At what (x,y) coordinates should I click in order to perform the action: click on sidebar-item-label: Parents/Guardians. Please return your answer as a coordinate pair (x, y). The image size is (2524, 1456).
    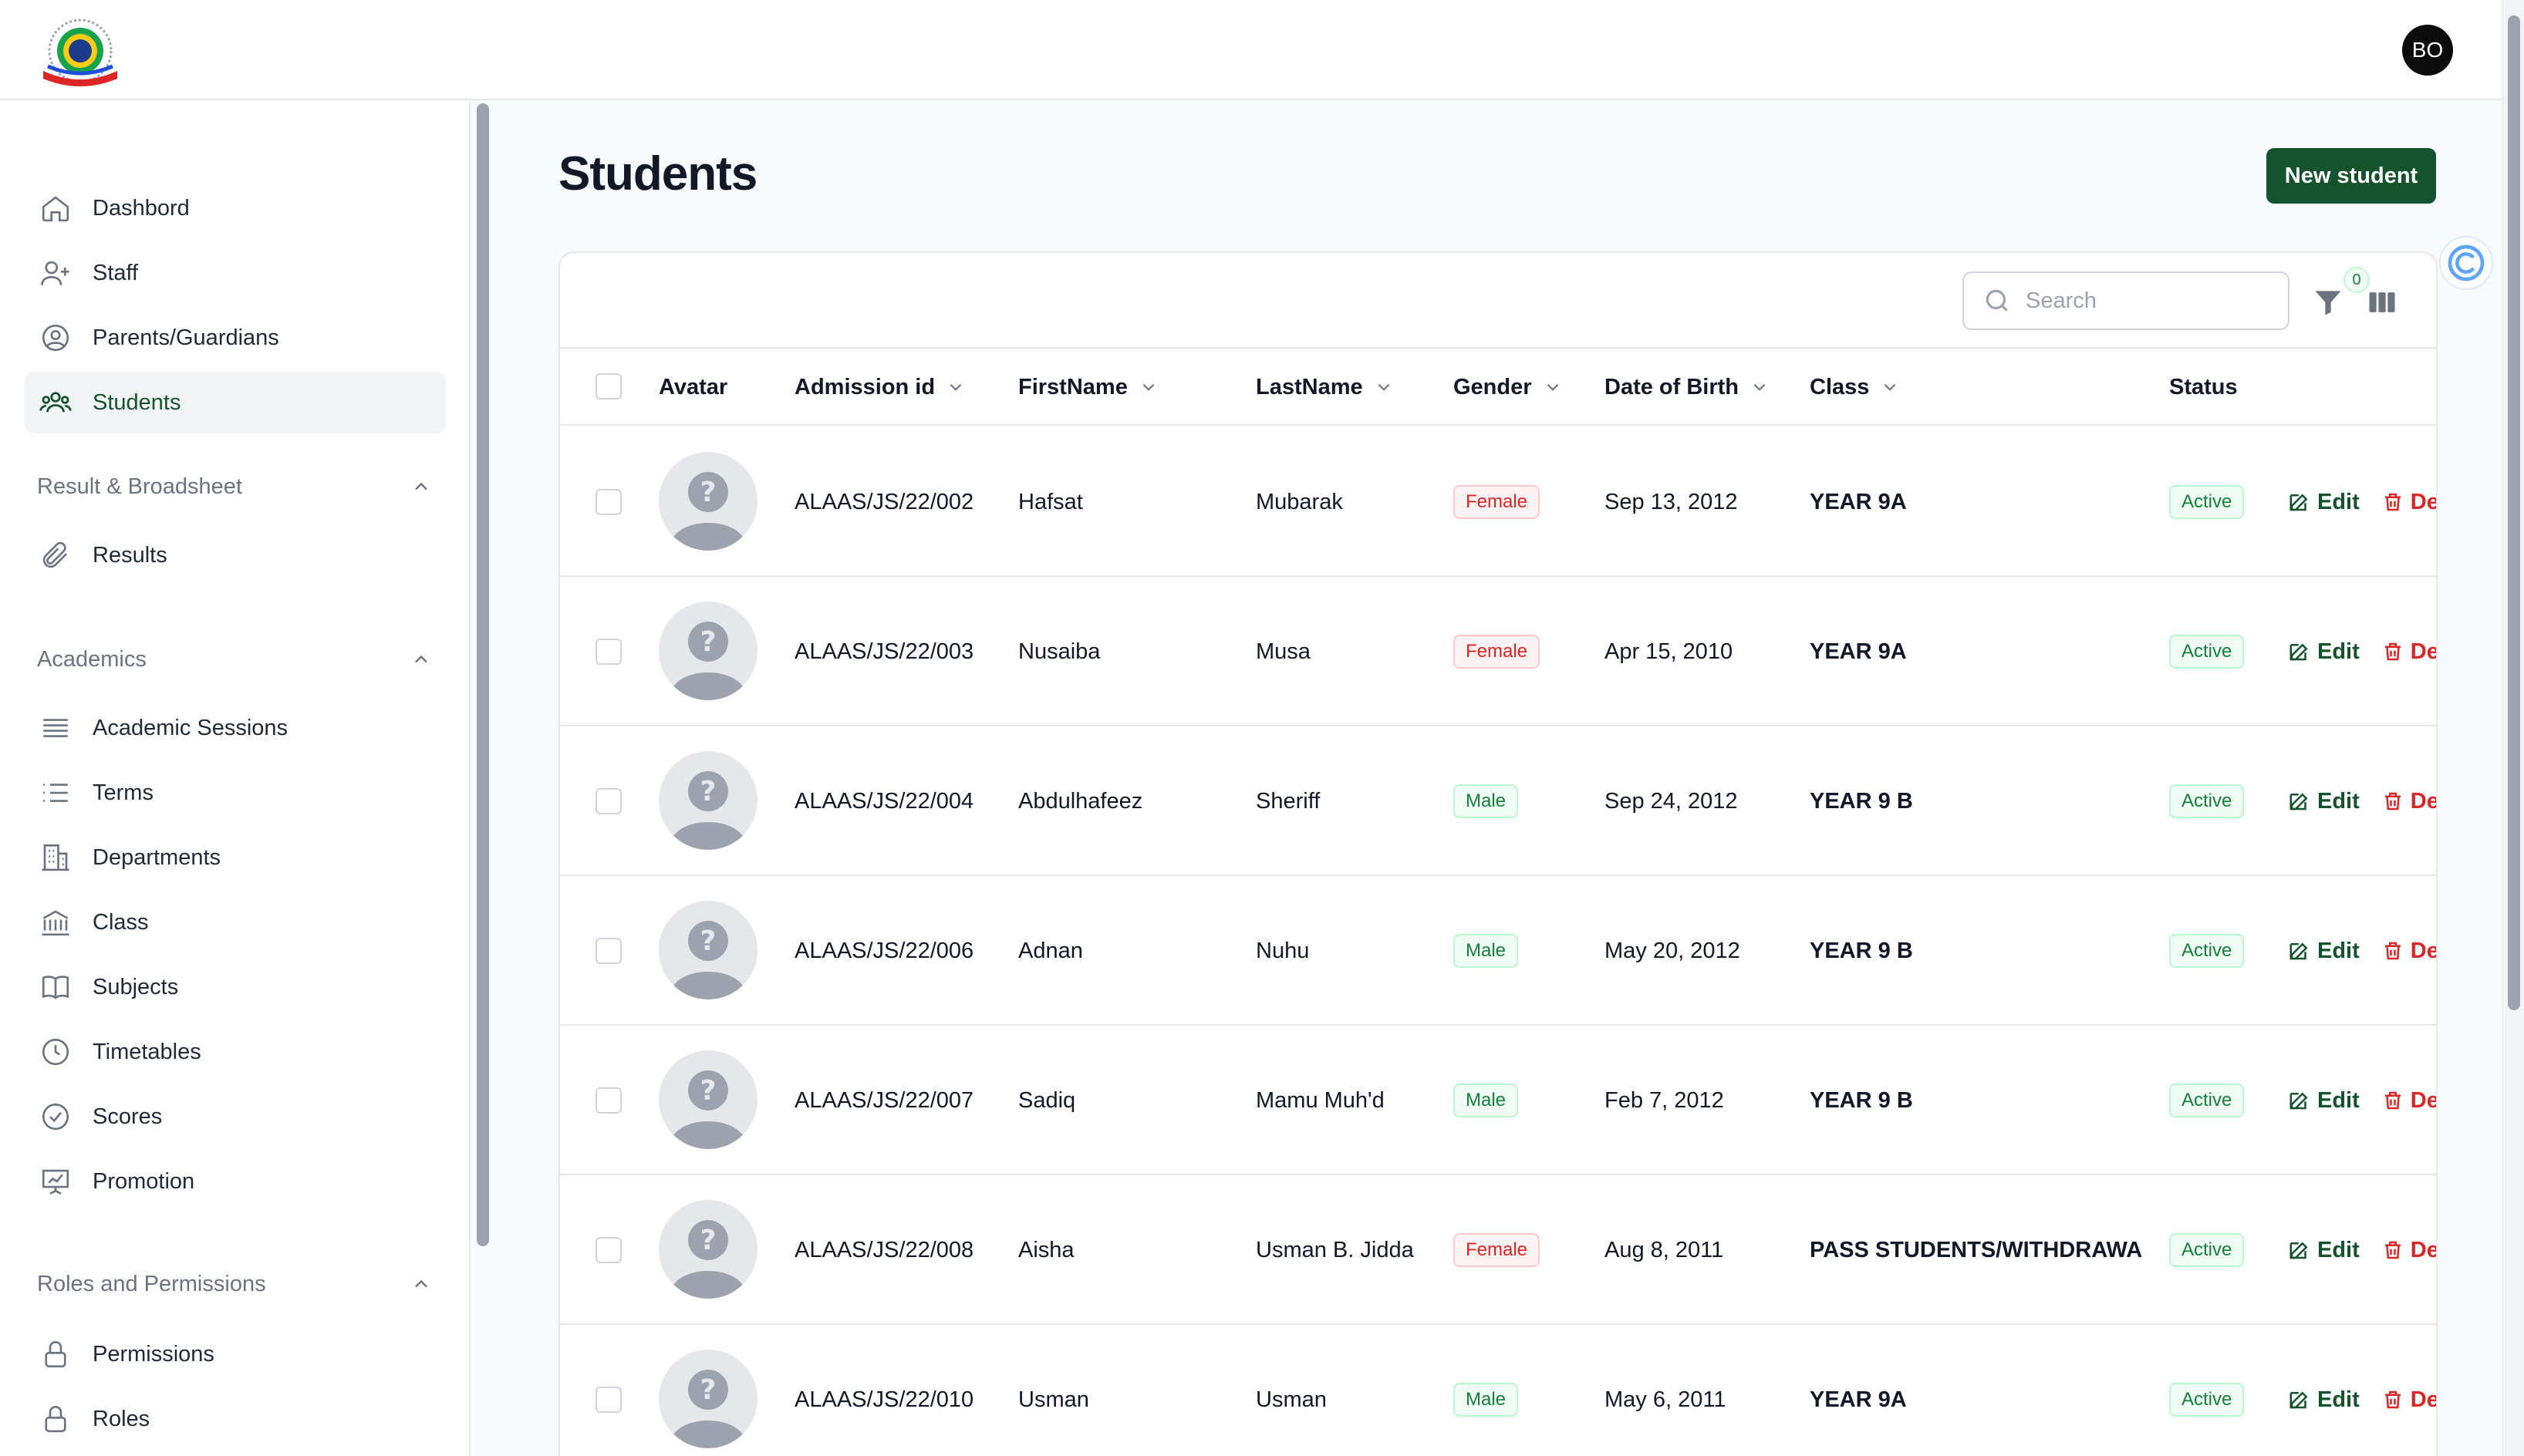
    Looking at the image, I should click on (186, 337).